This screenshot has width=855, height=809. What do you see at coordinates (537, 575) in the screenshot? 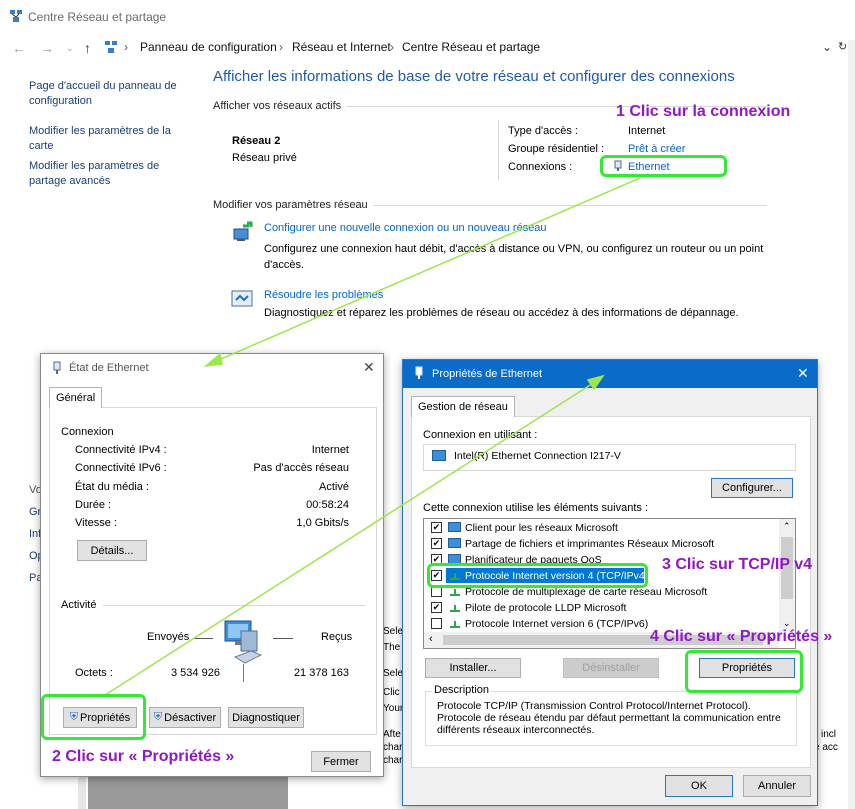
I see `highlight-tcp-ipv4` at bounding box center [537, 575].